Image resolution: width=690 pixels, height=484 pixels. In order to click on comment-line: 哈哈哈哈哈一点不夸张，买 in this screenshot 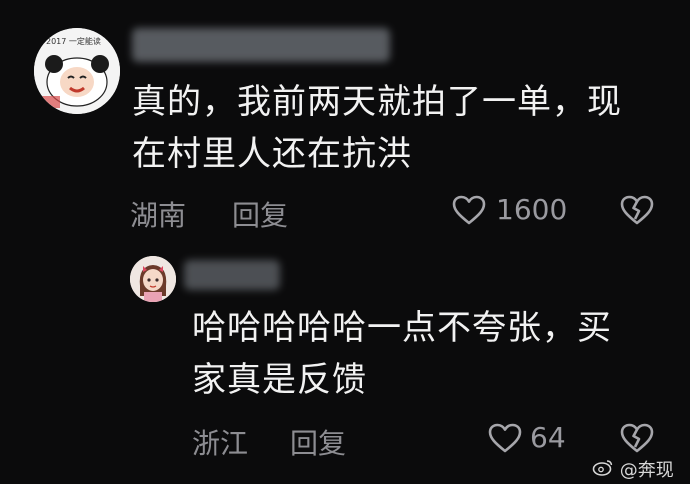, I will do `click(402, 328)`.